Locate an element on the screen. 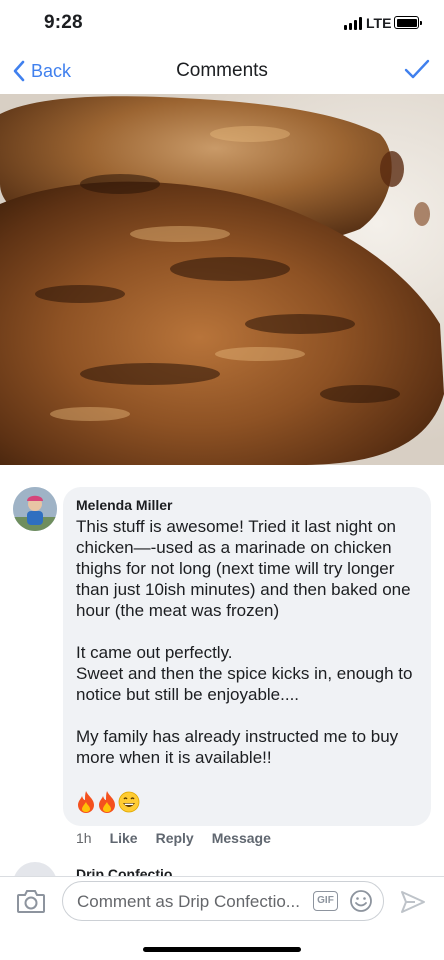 The height and width of the screenshot is (960, 444). gif-icon: GIF is located at coordinates (325, 901).